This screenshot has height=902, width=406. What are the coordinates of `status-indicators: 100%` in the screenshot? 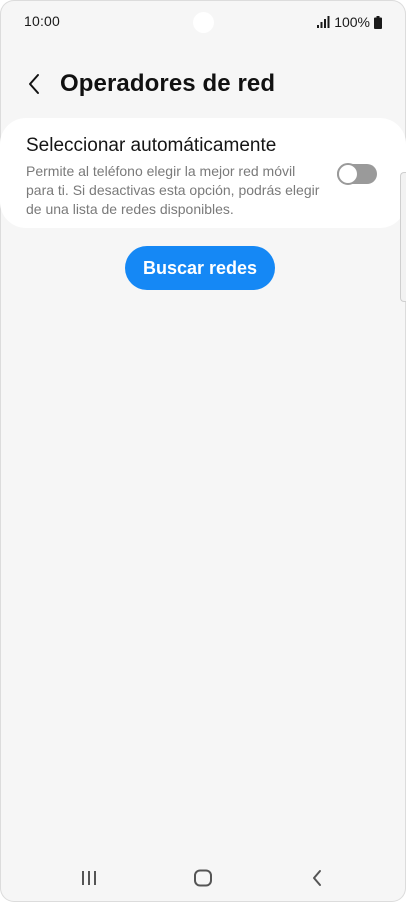 It's located at (349, 22).